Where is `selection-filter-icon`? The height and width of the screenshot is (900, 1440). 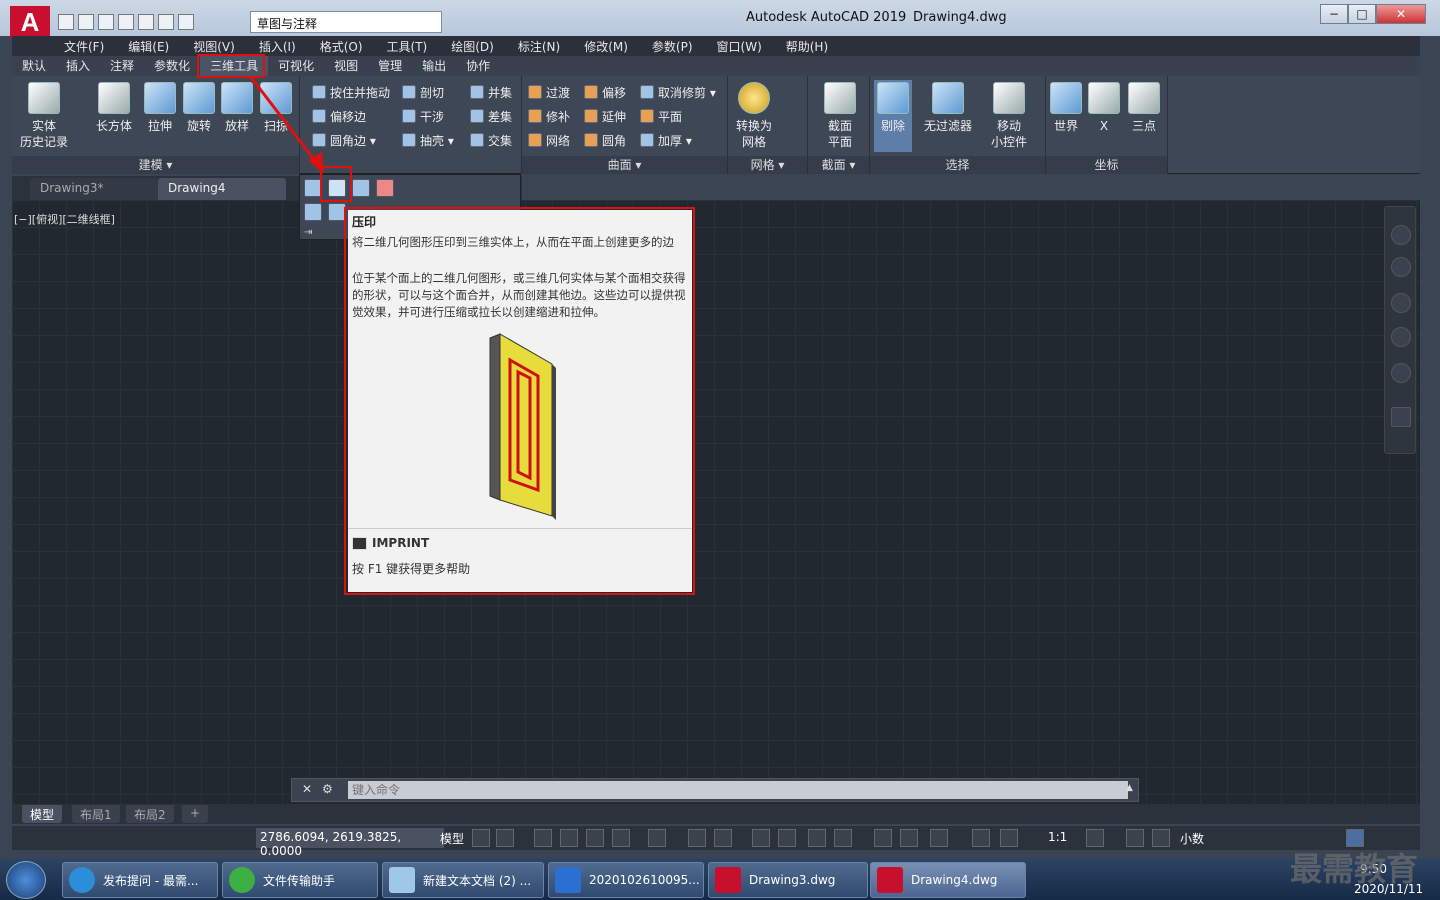 selection-filter-icon is located at coordinates (817, 838).